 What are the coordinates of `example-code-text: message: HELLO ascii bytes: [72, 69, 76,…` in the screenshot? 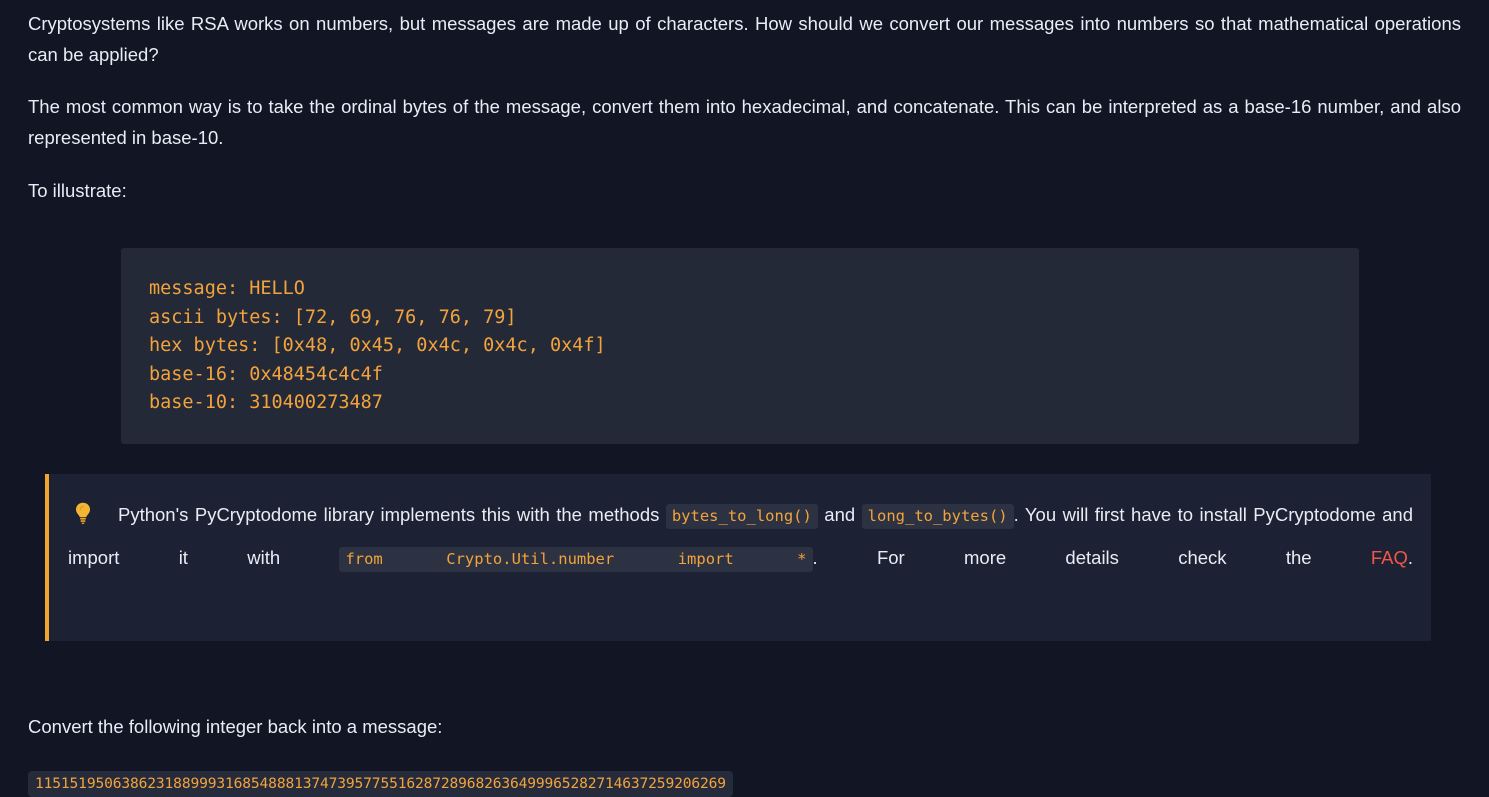 It's located at (377, 345).